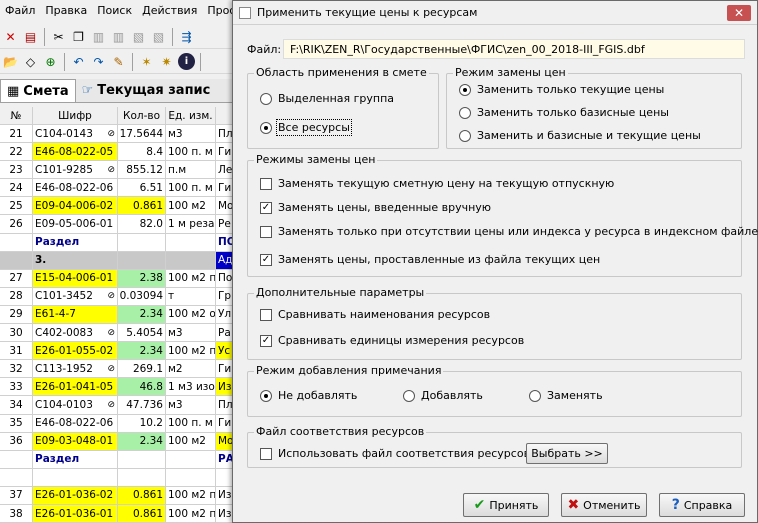 The image size is (758, 523). Describe the element at coordinates (142, 152) in the screenshot. I see `cell-quantity: 8.4` at that location.